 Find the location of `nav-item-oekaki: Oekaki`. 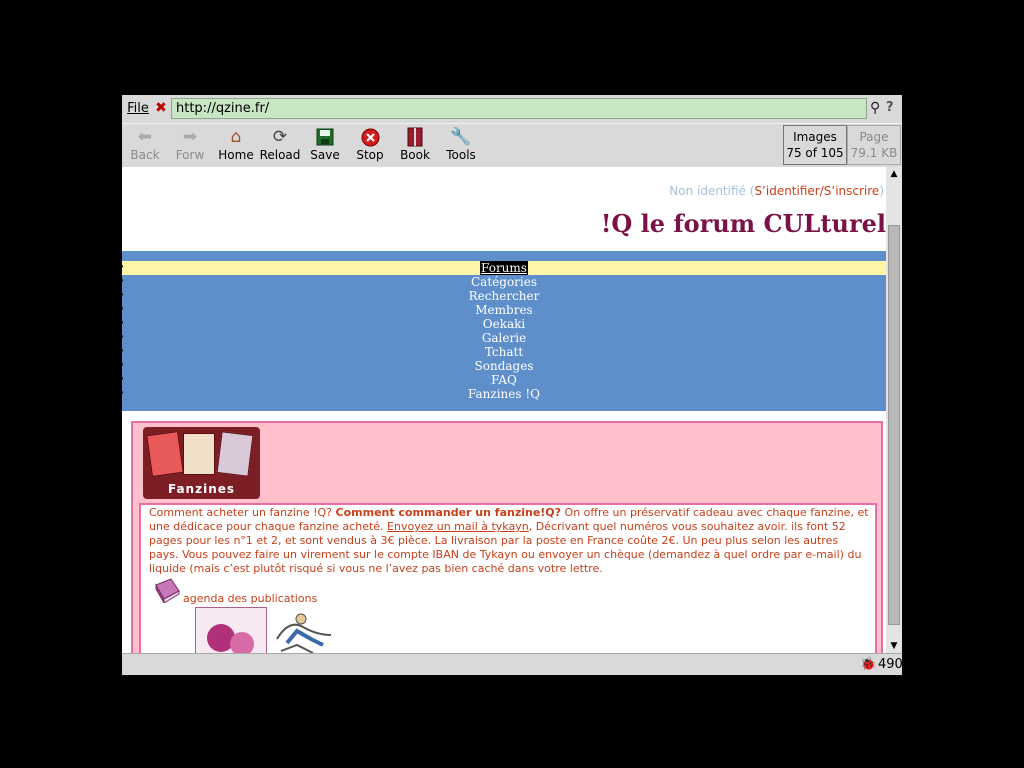

nav-item-oekaki: Oekaki is located at coordinates (504, 324).